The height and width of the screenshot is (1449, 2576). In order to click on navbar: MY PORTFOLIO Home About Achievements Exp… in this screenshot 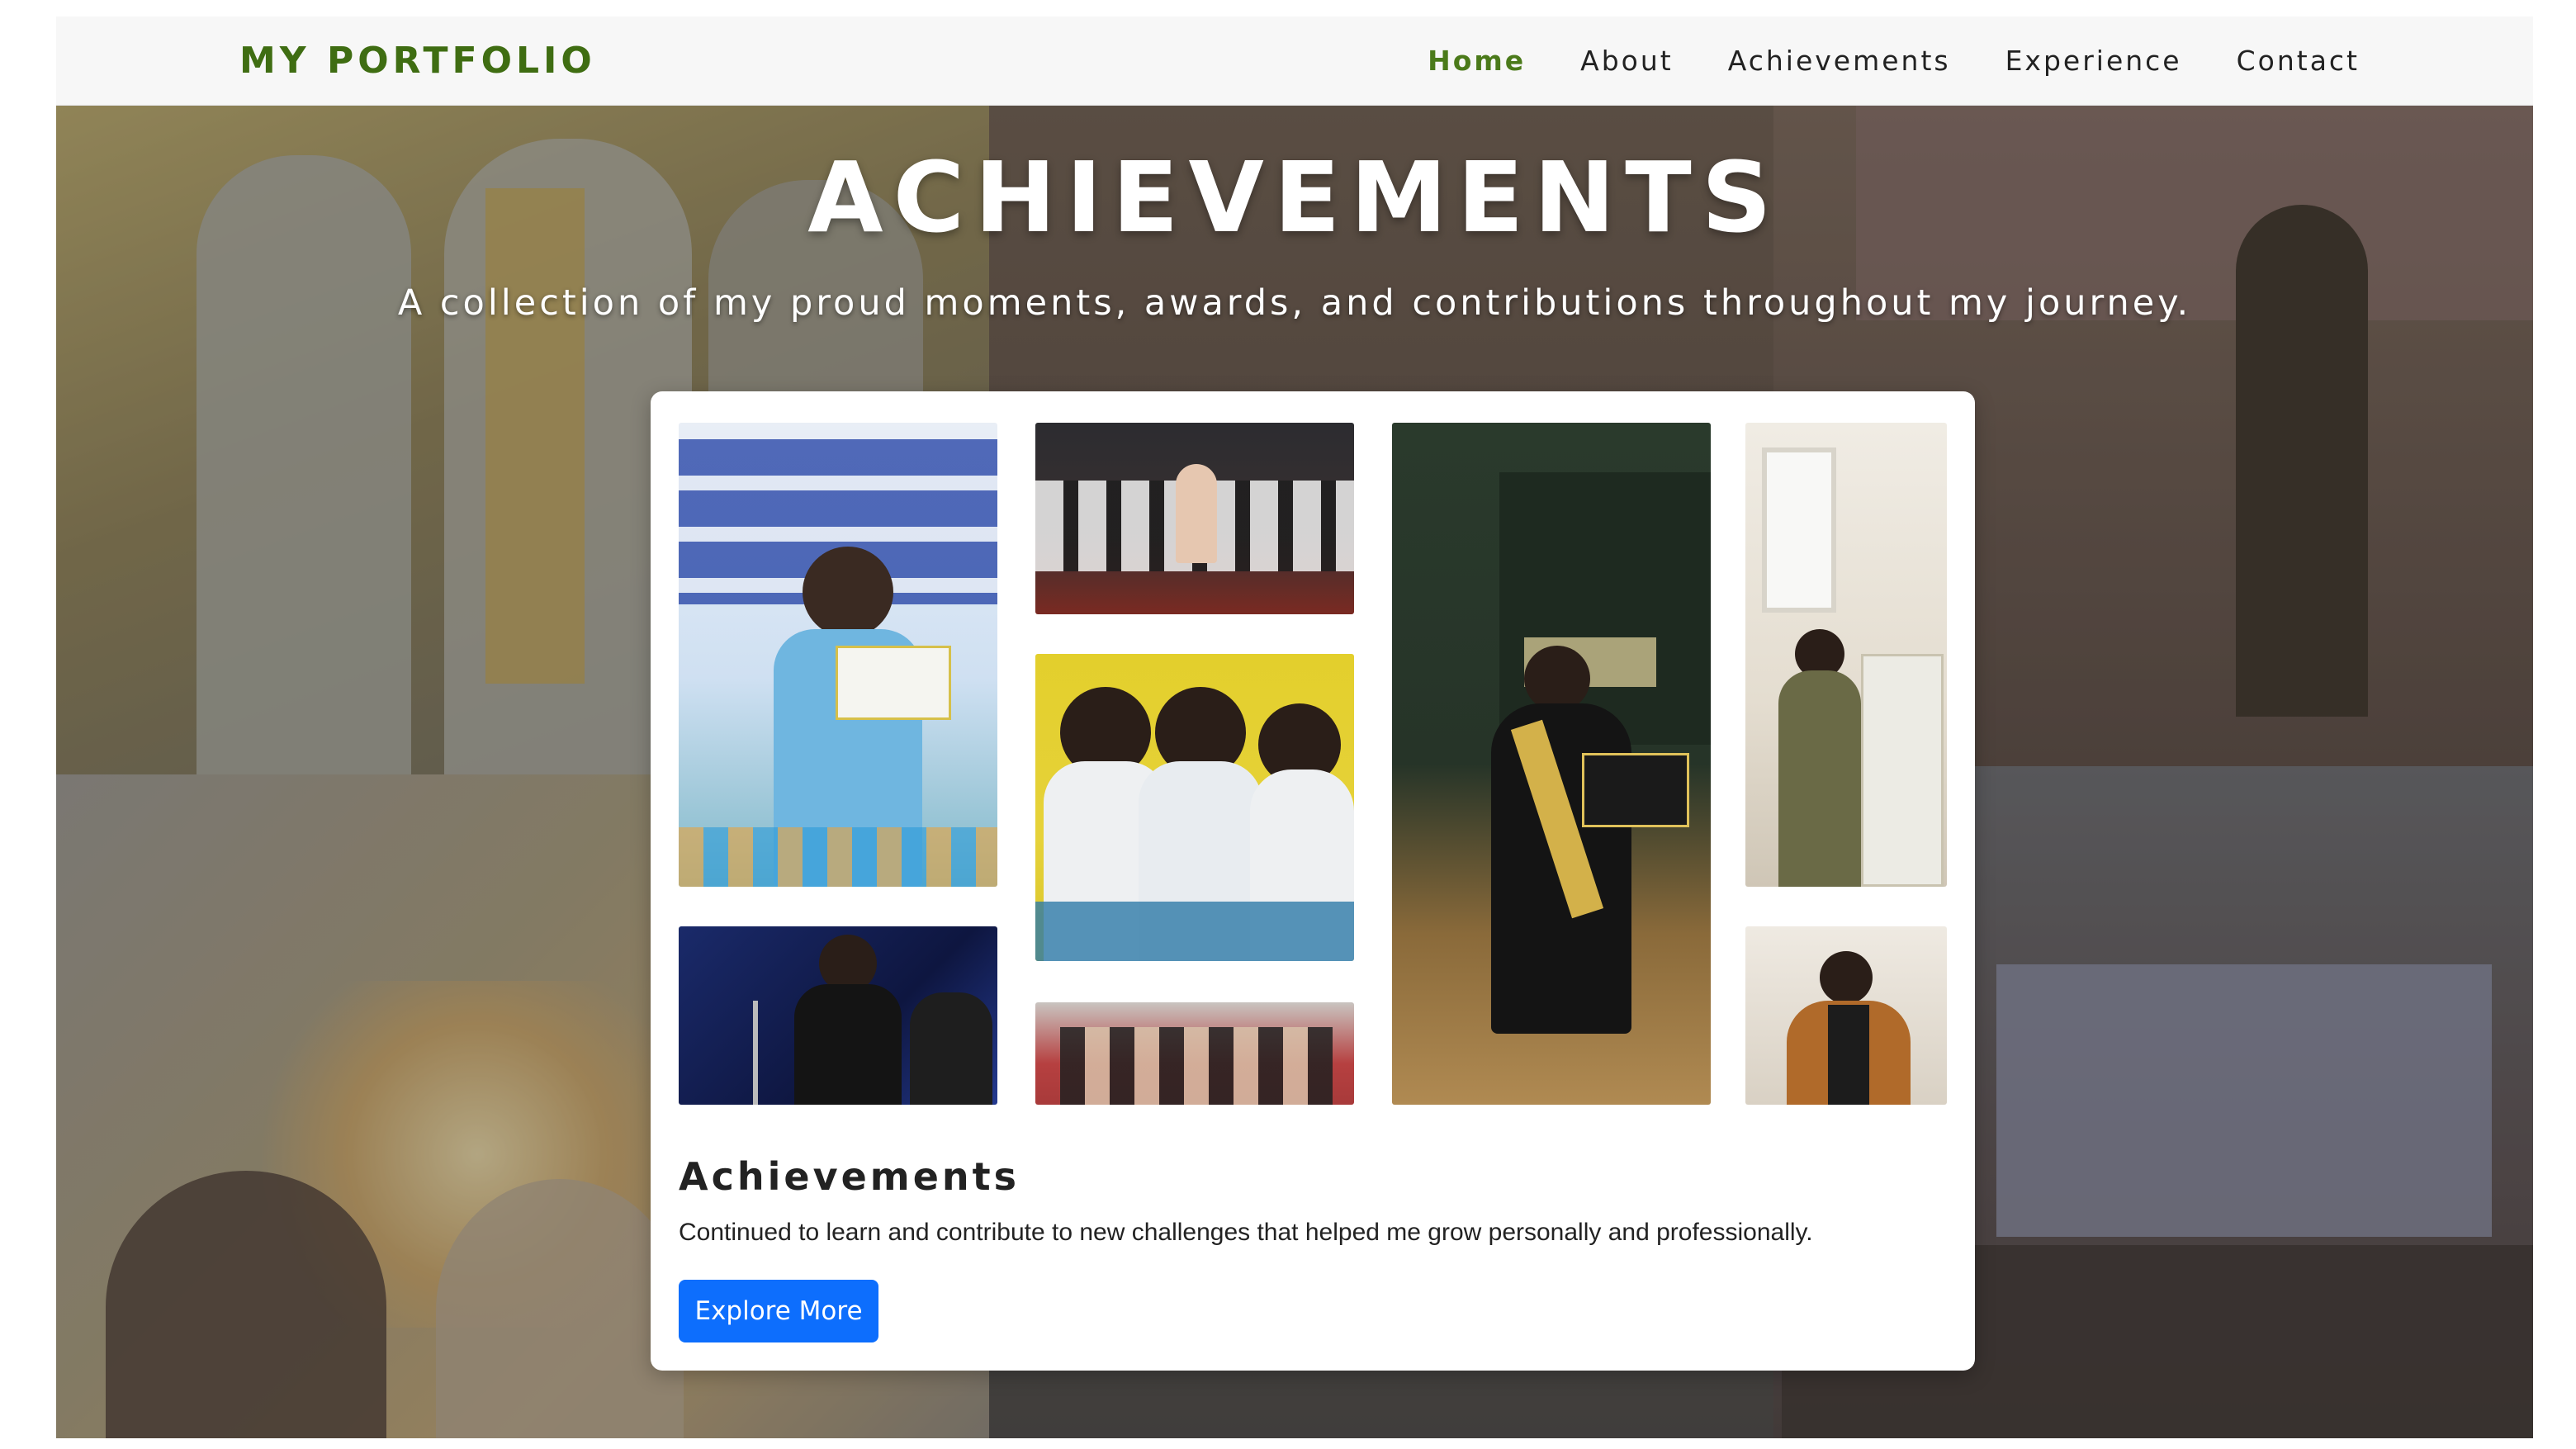, I will do `click(1294, 61)`.